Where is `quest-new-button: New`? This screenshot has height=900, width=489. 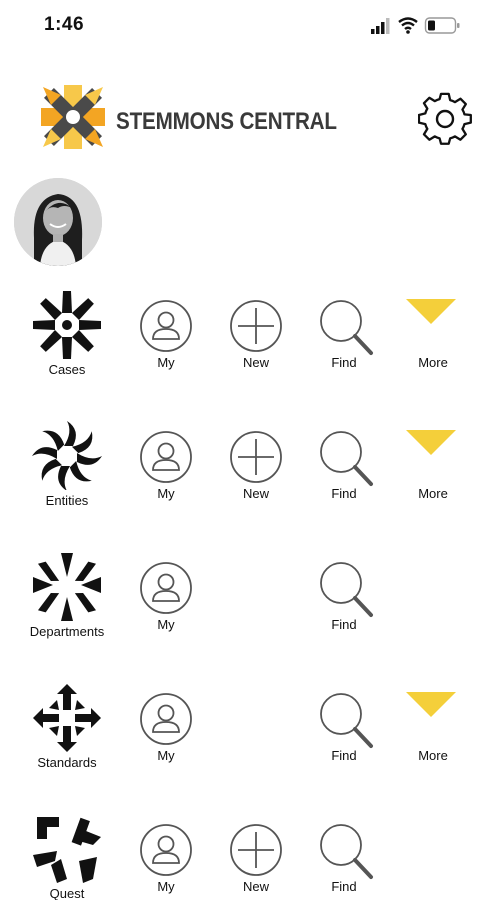 quest-new-button: New is located at coordinates (256, 861).